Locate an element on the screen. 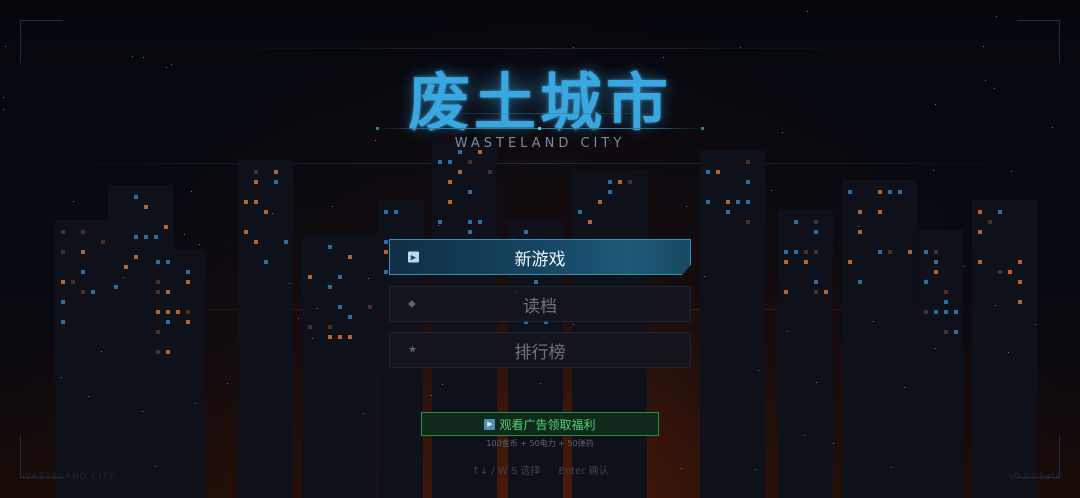  title-rule-right-end is located at coordinates (702, 128).